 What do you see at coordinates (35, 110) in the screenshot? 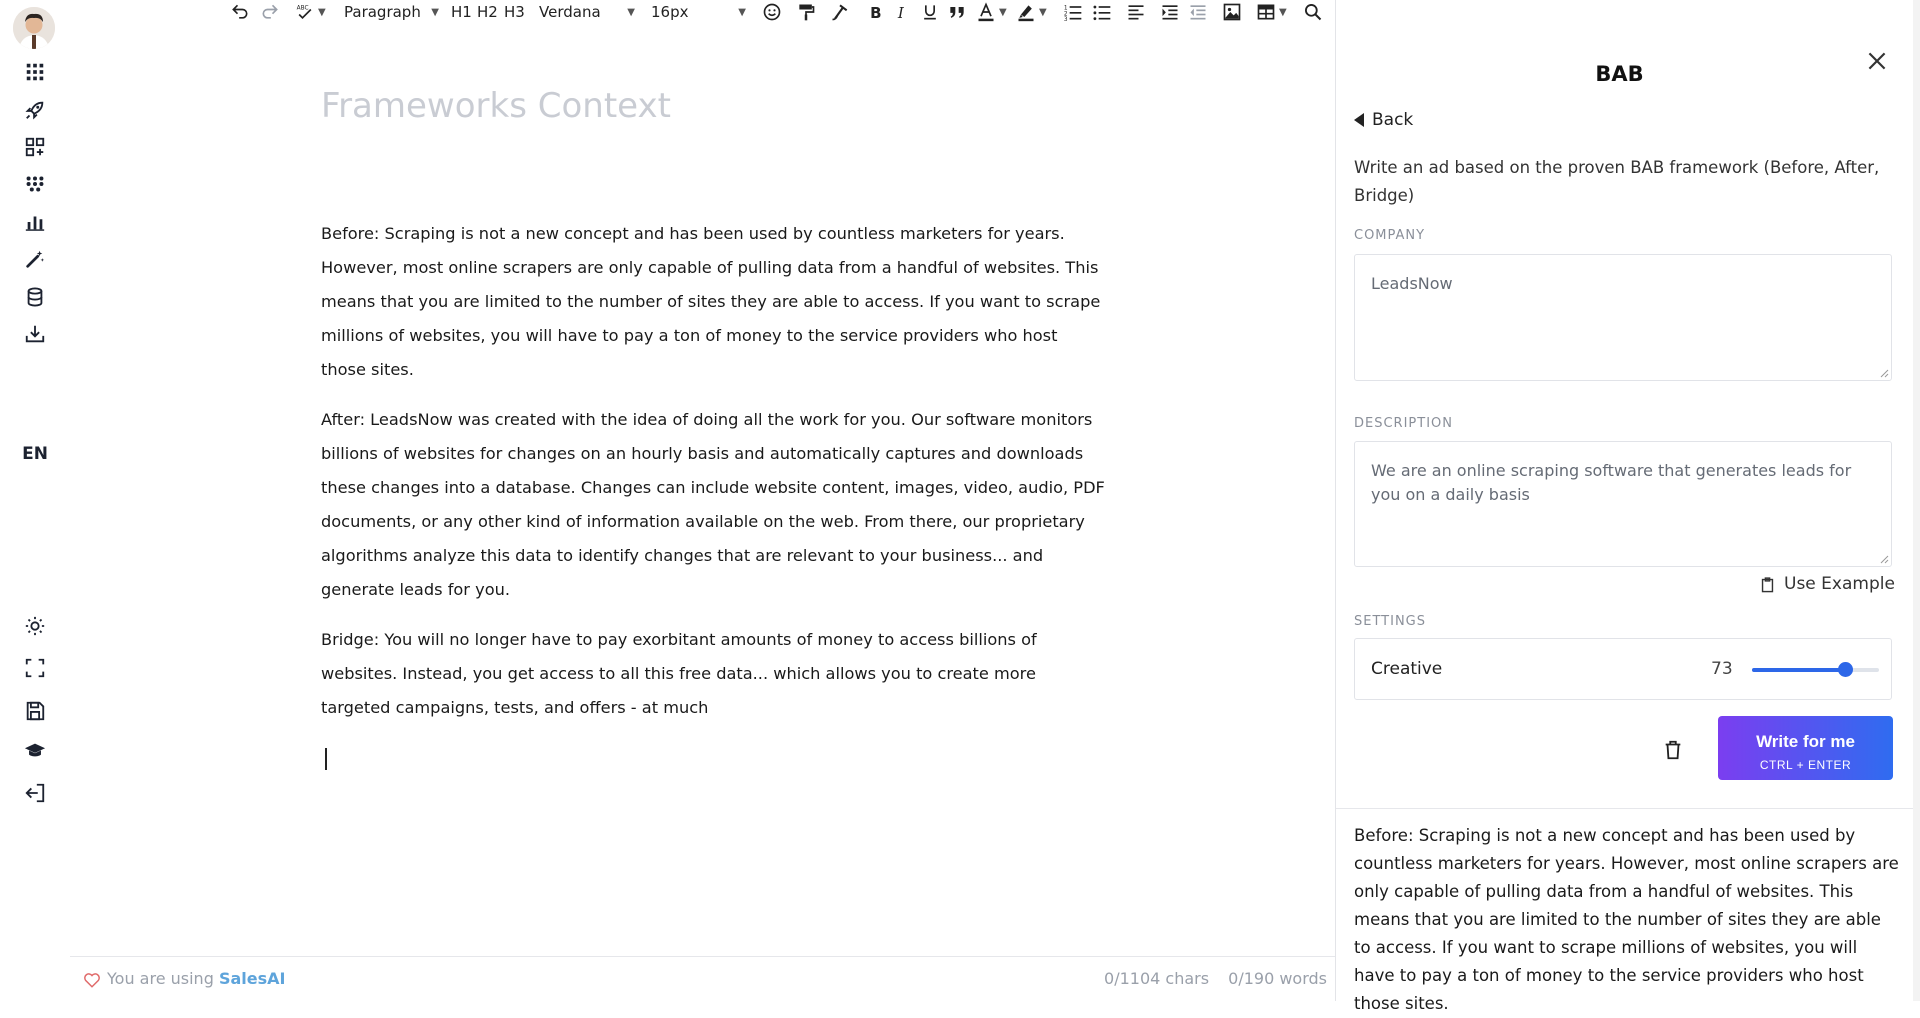
I see `rocket-icon` at bounding box center [35, 110].